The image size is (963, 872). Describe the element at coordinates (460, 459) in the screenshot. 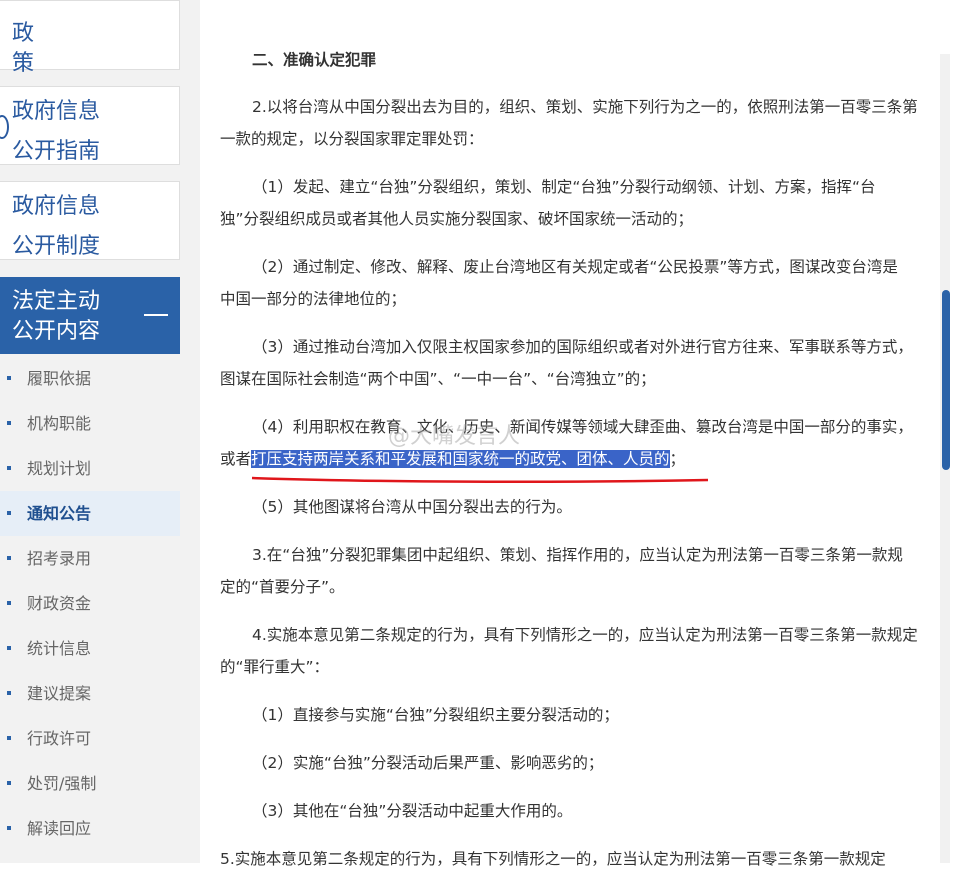

I see `selected-text: 打压支持两岸关系和平发展和国家统一的政党、团体、人员的` at that location.